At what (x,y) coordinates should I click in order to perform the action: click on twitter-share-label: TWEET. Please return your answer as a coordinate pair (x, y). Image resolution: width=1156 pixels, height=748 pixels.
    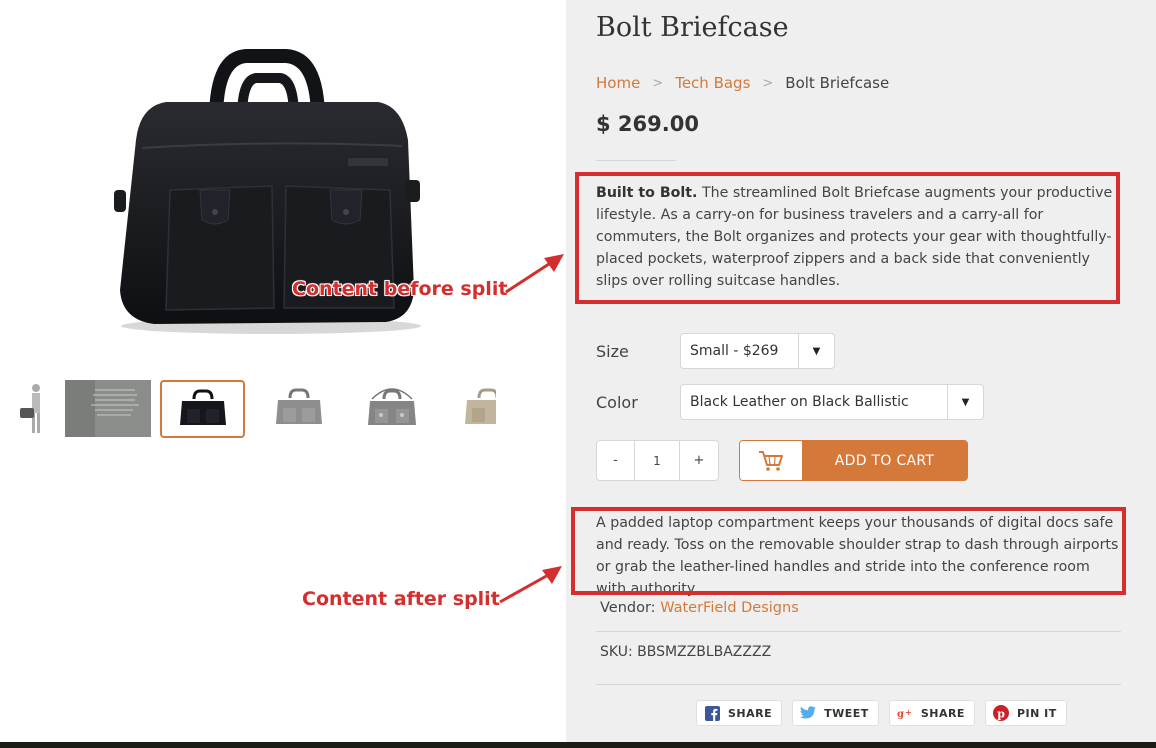
    Looking at the image, I should click on (846, 713).